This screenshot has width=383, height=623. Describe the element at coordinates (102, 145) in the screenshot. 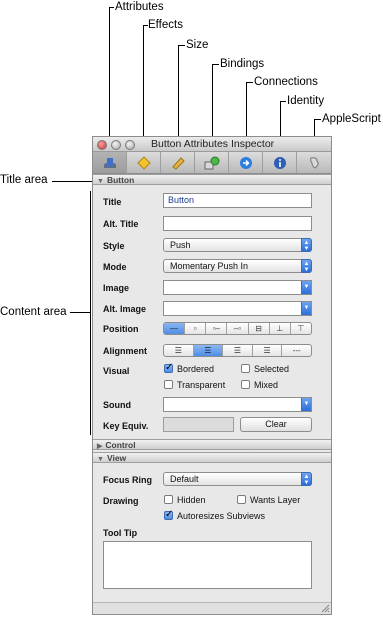

I see `close-window-button` at that location.